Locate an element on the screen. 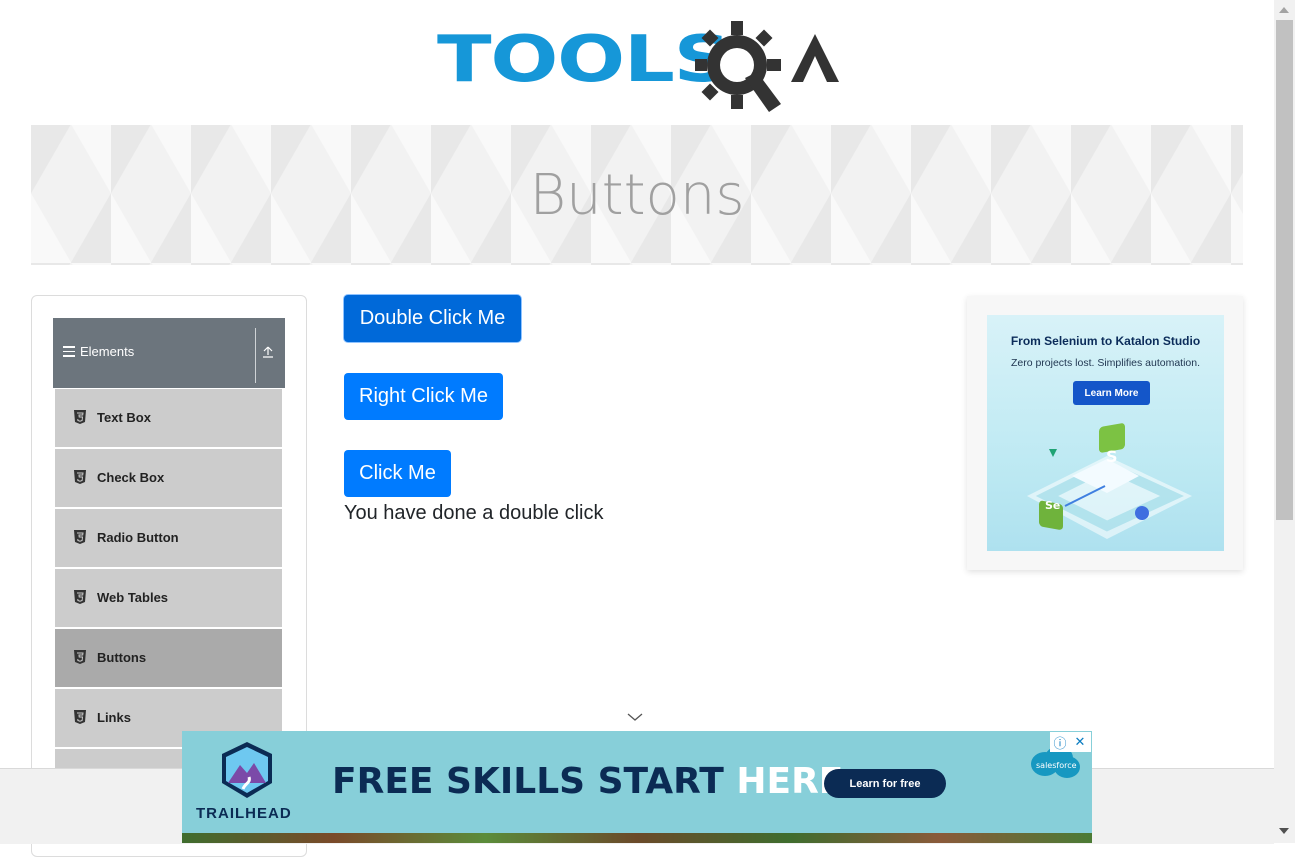  page-title: Buttons is located at coordinates (637, 195).